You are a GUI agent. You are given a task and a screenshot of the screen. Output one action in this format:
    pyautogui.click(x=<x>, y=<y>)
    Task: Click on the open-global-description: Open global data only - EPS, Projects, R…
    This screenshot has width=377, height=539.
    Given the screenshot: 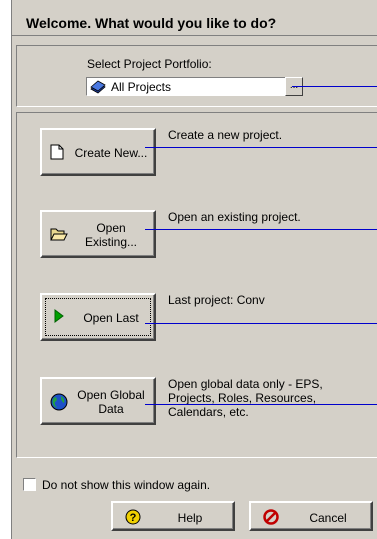 What is the action you would take?
    pyautogui.click(x=245, y=398)
    